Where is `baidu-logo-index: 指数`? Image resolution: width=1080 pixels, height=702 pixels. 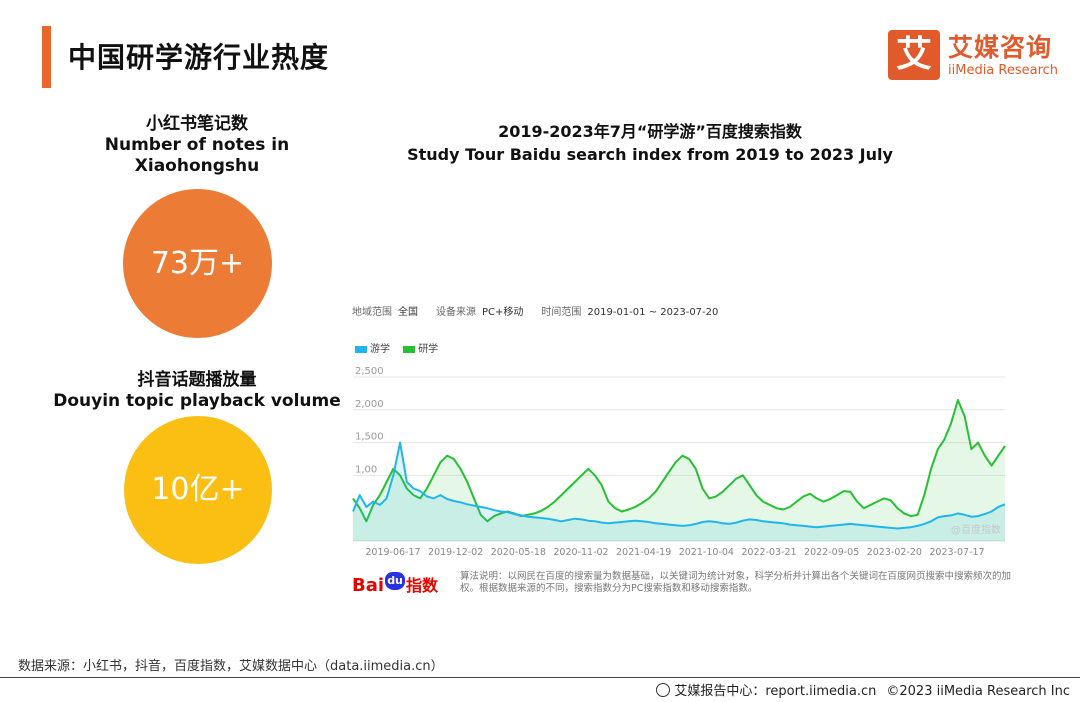 baidu-logo-index: 指数 is located at coordinates (422, 585).